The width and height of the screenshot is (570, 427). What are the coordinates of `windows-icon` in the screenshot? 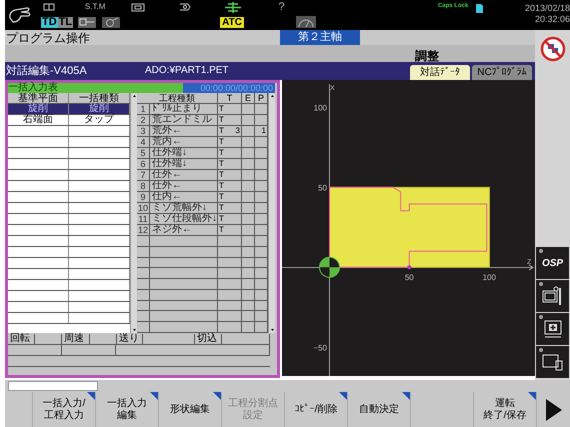 It's located at (553, 362).